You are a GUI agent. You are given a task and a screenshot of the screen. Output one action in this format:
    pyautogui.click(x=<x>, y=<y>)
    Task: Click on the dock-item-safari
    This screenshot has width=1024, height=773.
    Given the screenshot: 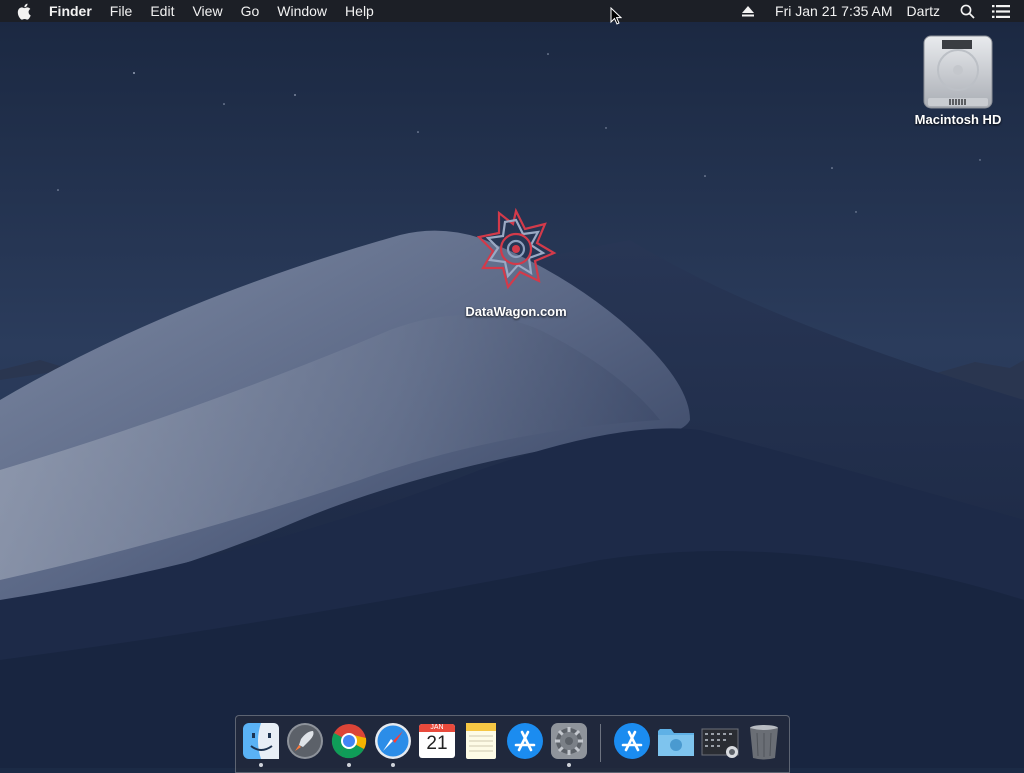 What is the action you would take?
    pyautogui.click(x=393, y=741)
    